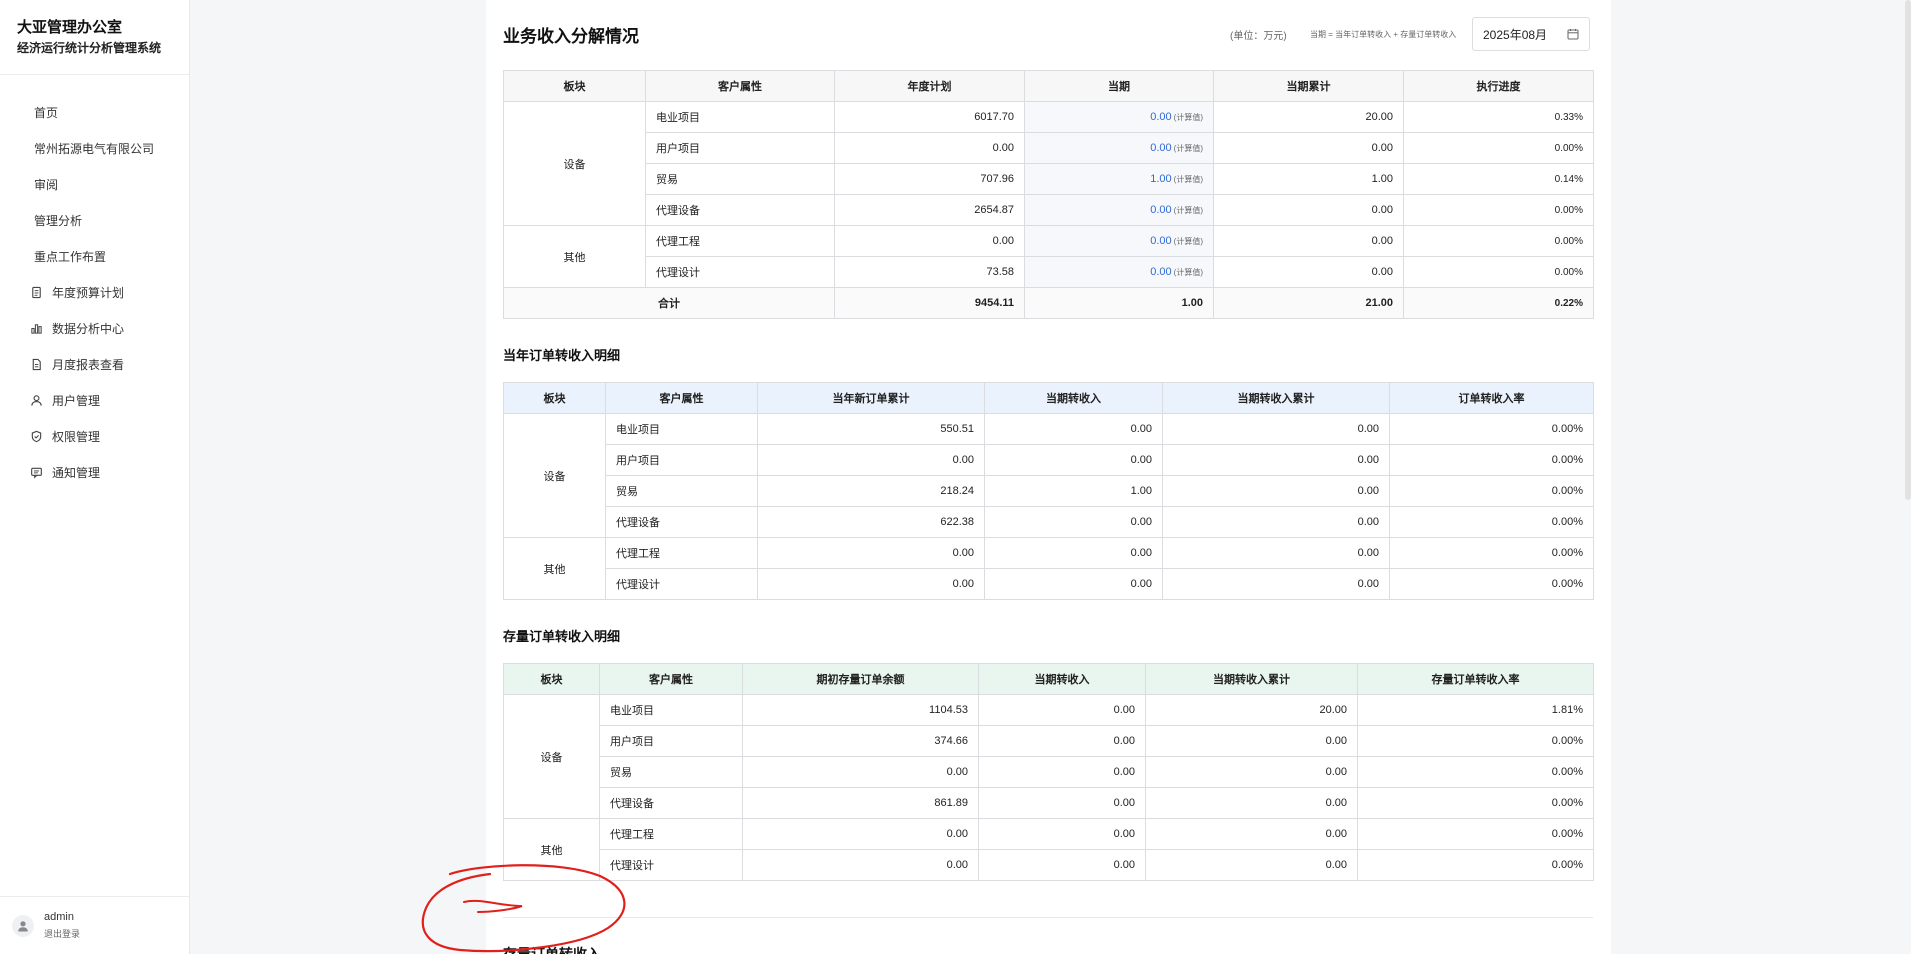 This screenshot has height=954, width=1911. Describe the element at coordinates (88, 328) in the screenshot. I see `sidebar-item-label: 数据分析中心` at that location.